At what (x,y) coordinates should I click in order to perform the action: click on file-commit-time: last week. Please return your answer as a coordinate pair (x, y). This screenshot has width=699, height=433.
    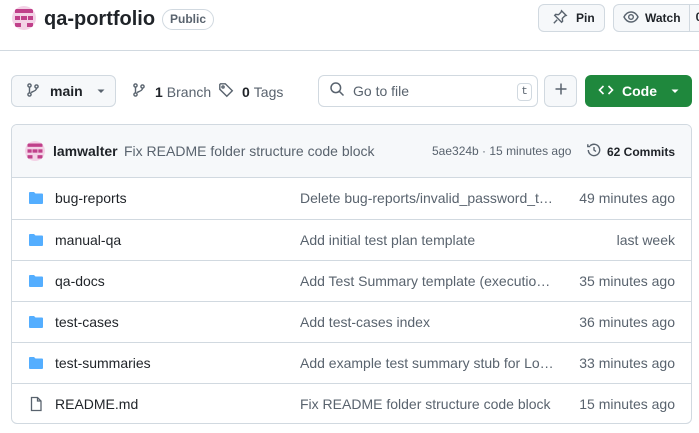
    Looking at the image, I should click on (645, 240).